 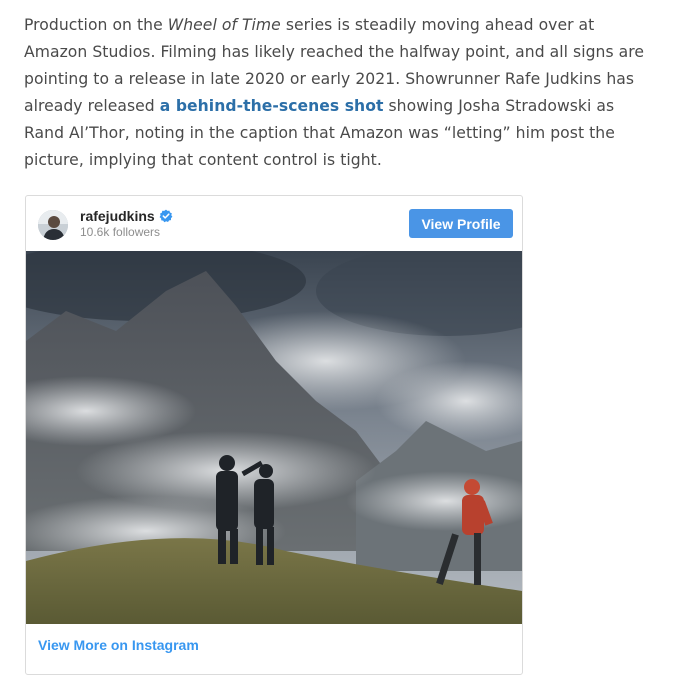 I want to click on username-row: rafejudkins, so click(x=126, y=216).